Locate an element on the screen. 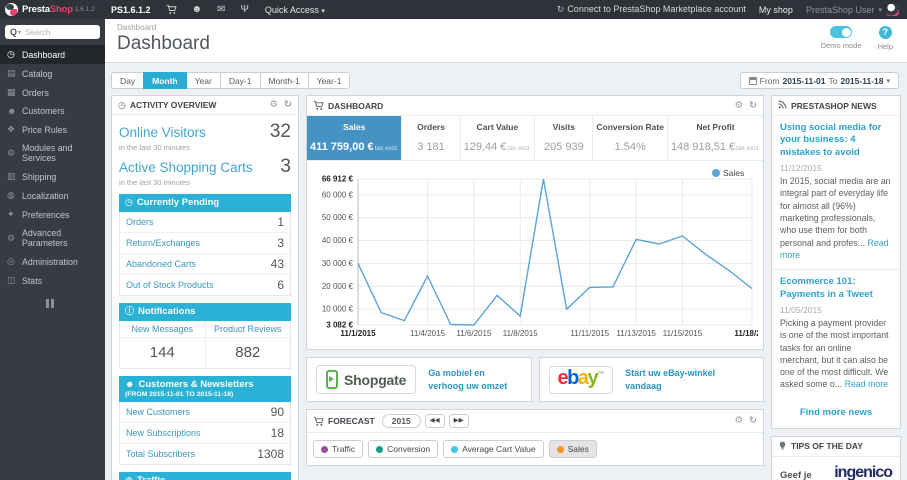 The height and width of the screenshot is (480, 907). customers-icon: ☻ is located at coordinates (12, 111).